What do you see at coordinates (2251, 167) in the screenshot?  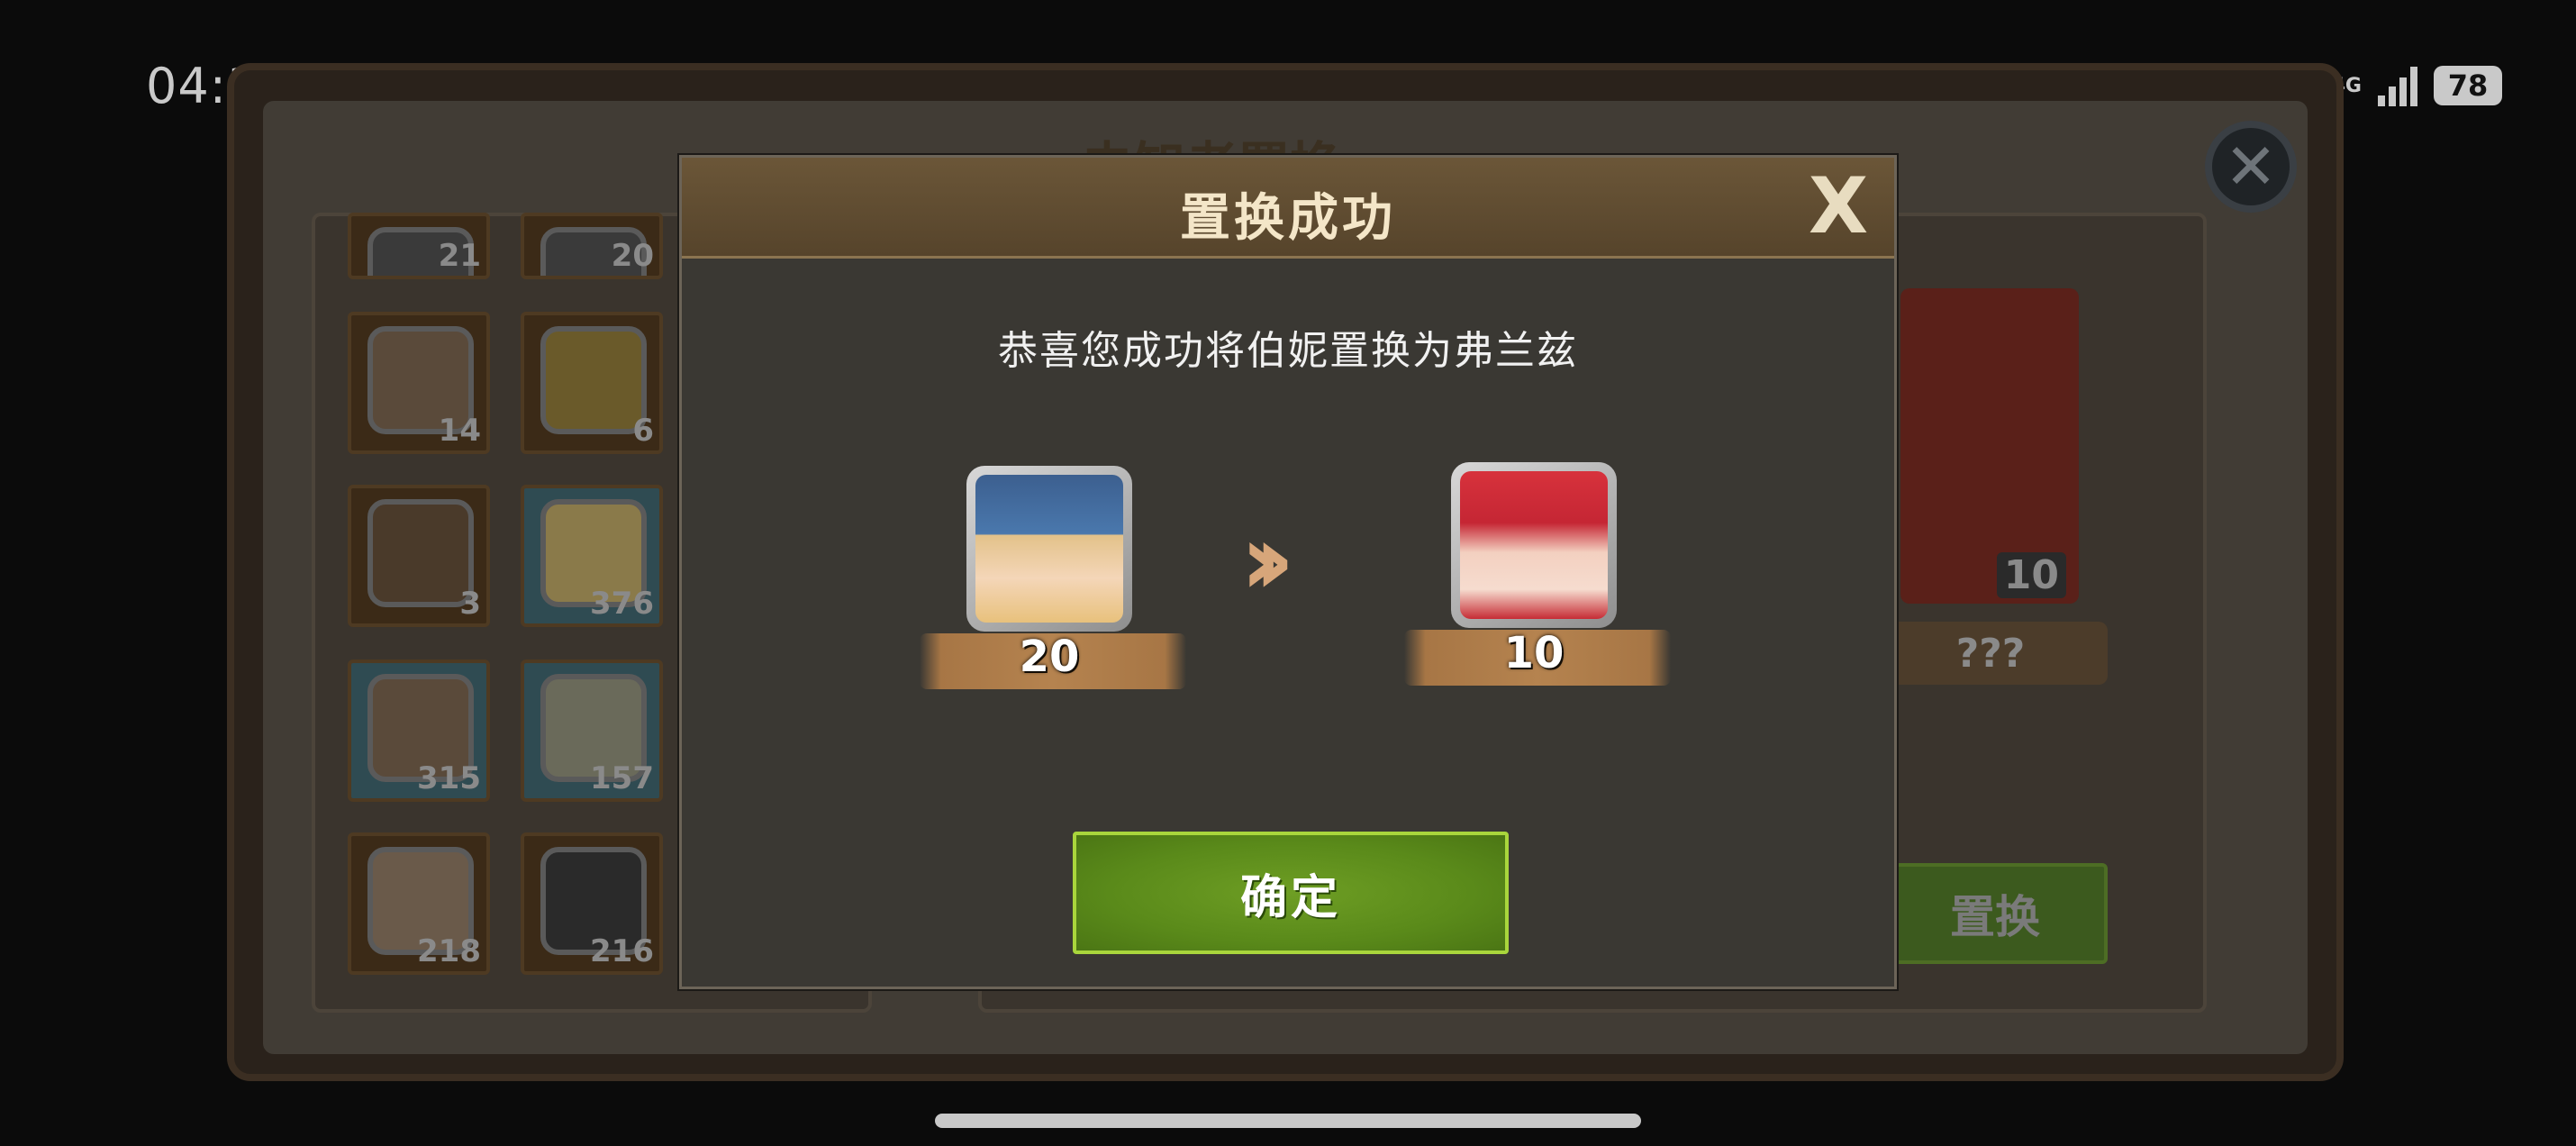 I see `background-close-icon: ✕` at bounding box center [2251, 167].